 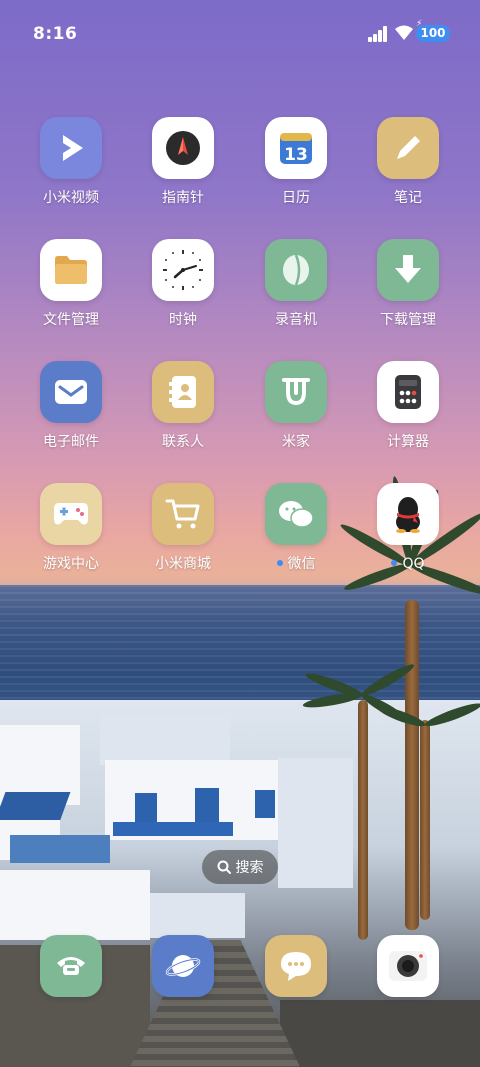 I want to click on app-game-center: 游戏中心, so click(x=71, y=528).